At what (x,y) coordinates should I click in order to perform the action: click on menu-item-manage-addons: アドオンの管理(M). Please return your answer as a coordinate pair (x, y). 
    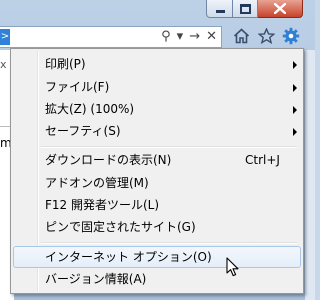
    Looking at the image, I should click on (157, 183).